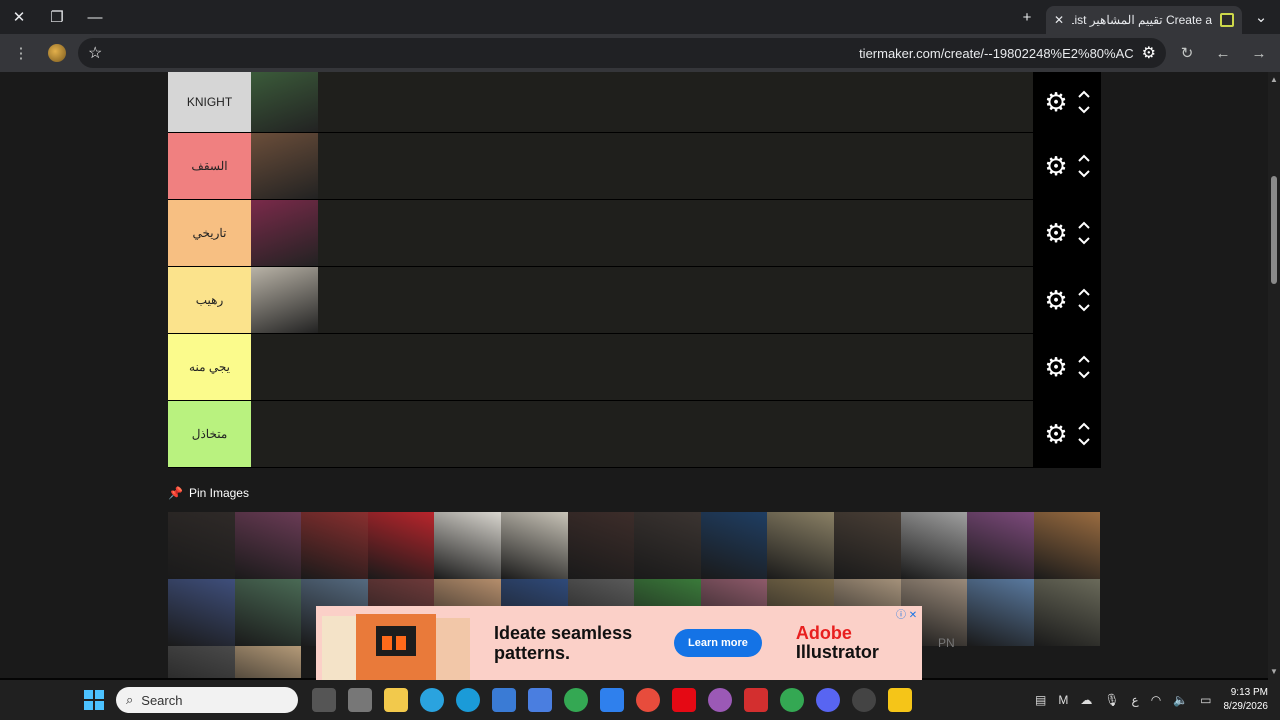 This screenshot has width=1280, height=720. What do you see at coordinates (720, 700) in the screenshot?
I see `app-icon-colorful` at bounding box center [720, 700].